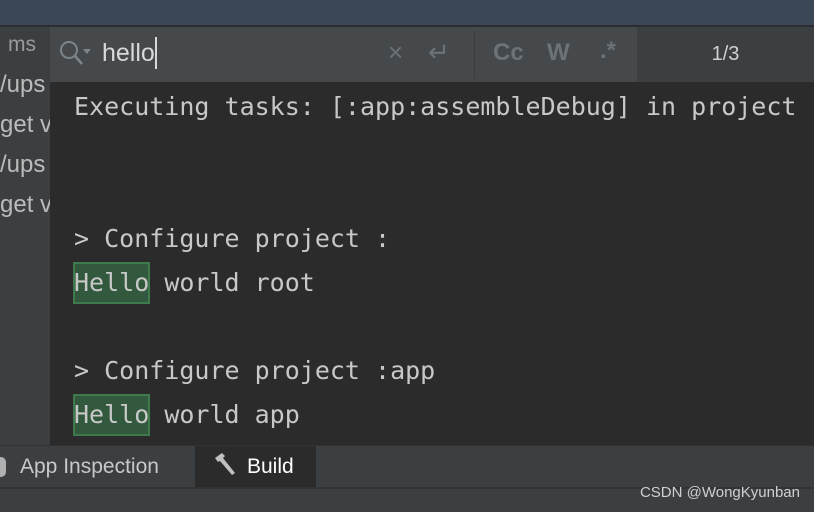  I want to click on tab-label: App Inspection, so click(89, 466).